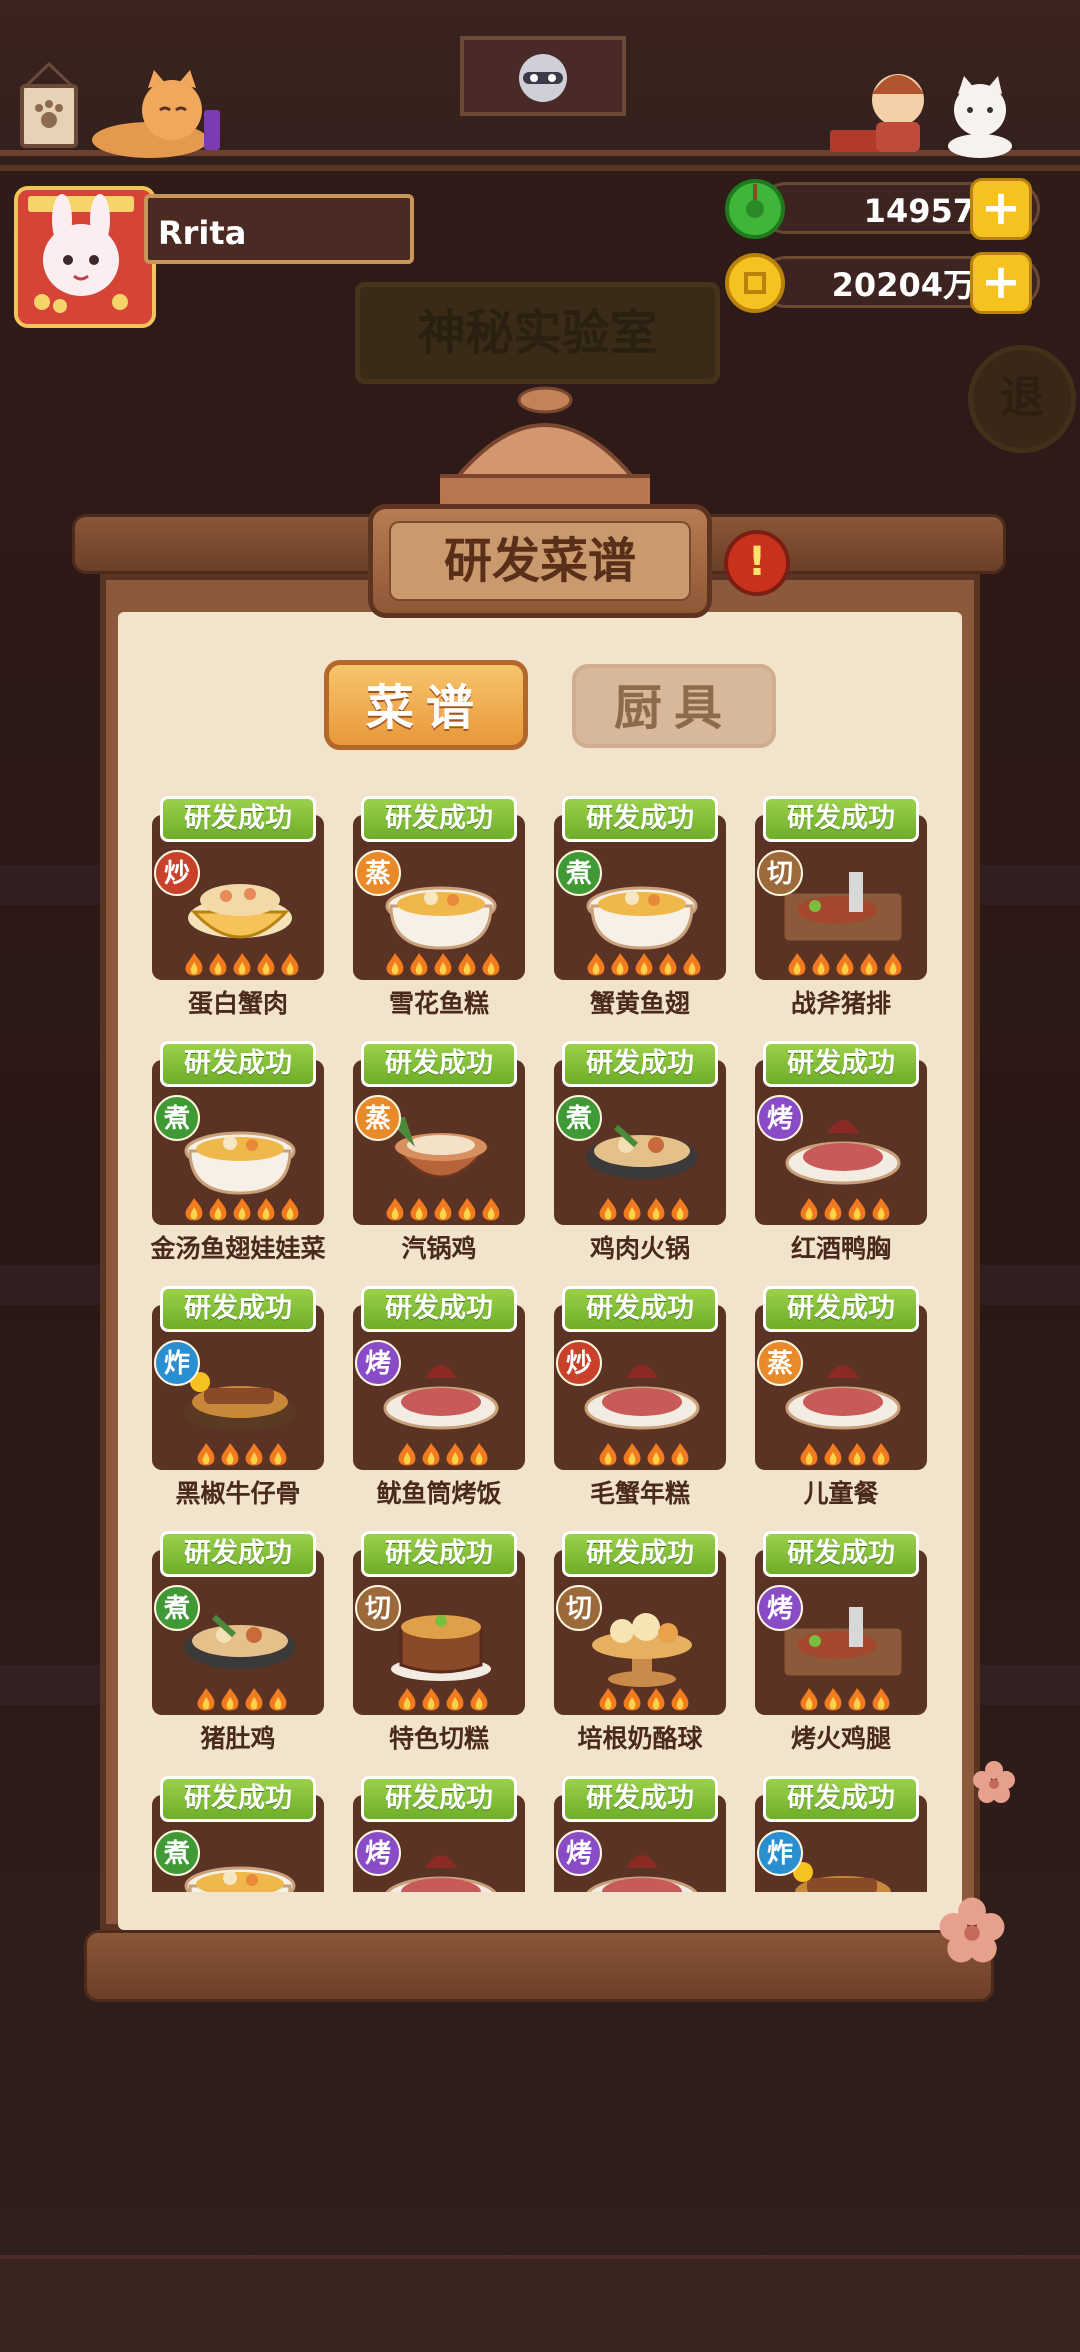  What do you see at coordinates (237, 1003) in the screenshot?
I see `recipe-name: 蛋白蟹肉` at bounding box center [237, 1003].